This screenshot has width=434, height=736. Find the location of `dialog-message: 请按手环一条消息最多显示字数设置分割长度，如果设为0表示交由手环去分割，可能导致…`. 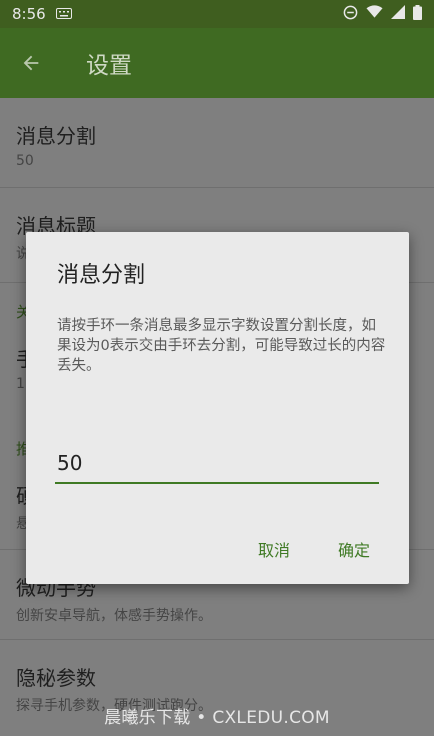

dialog-message: 请按手环一条消息最多显示字数设置分割长度，如果设为0表示交由手环去分割，可能导致… is located at coordinates (221, 346).